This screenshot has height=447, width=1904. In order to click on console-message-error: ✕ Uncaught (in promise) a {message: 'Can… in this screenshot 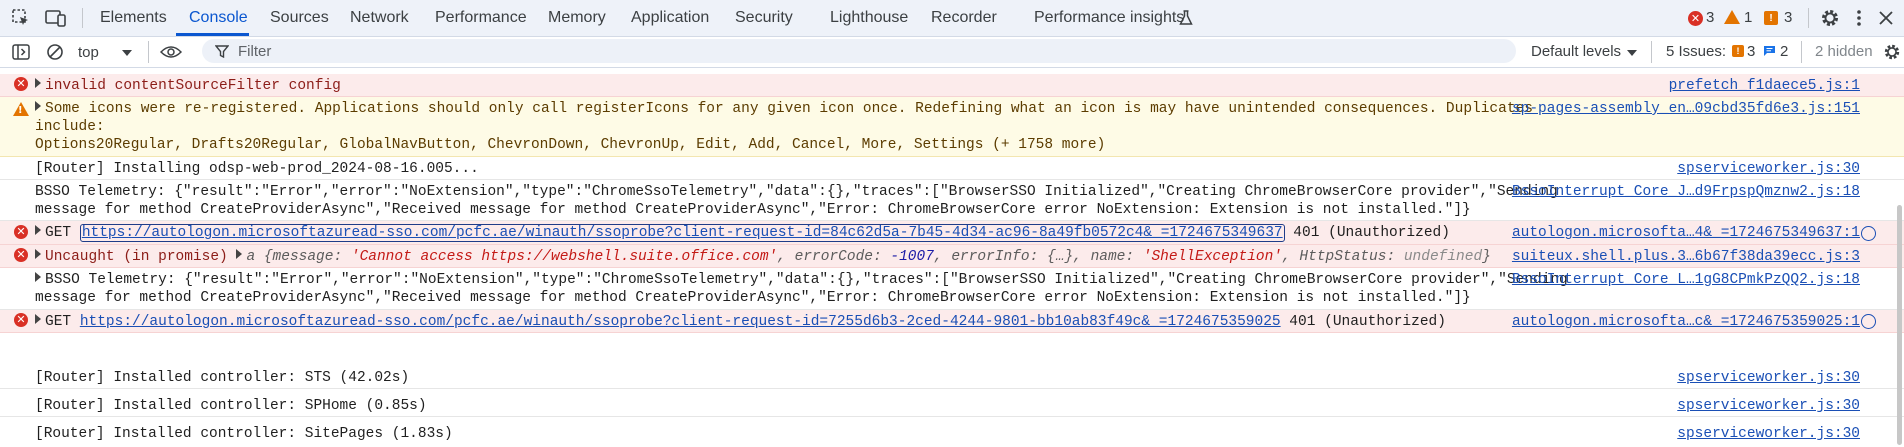, I will do `click(952, 256)`.